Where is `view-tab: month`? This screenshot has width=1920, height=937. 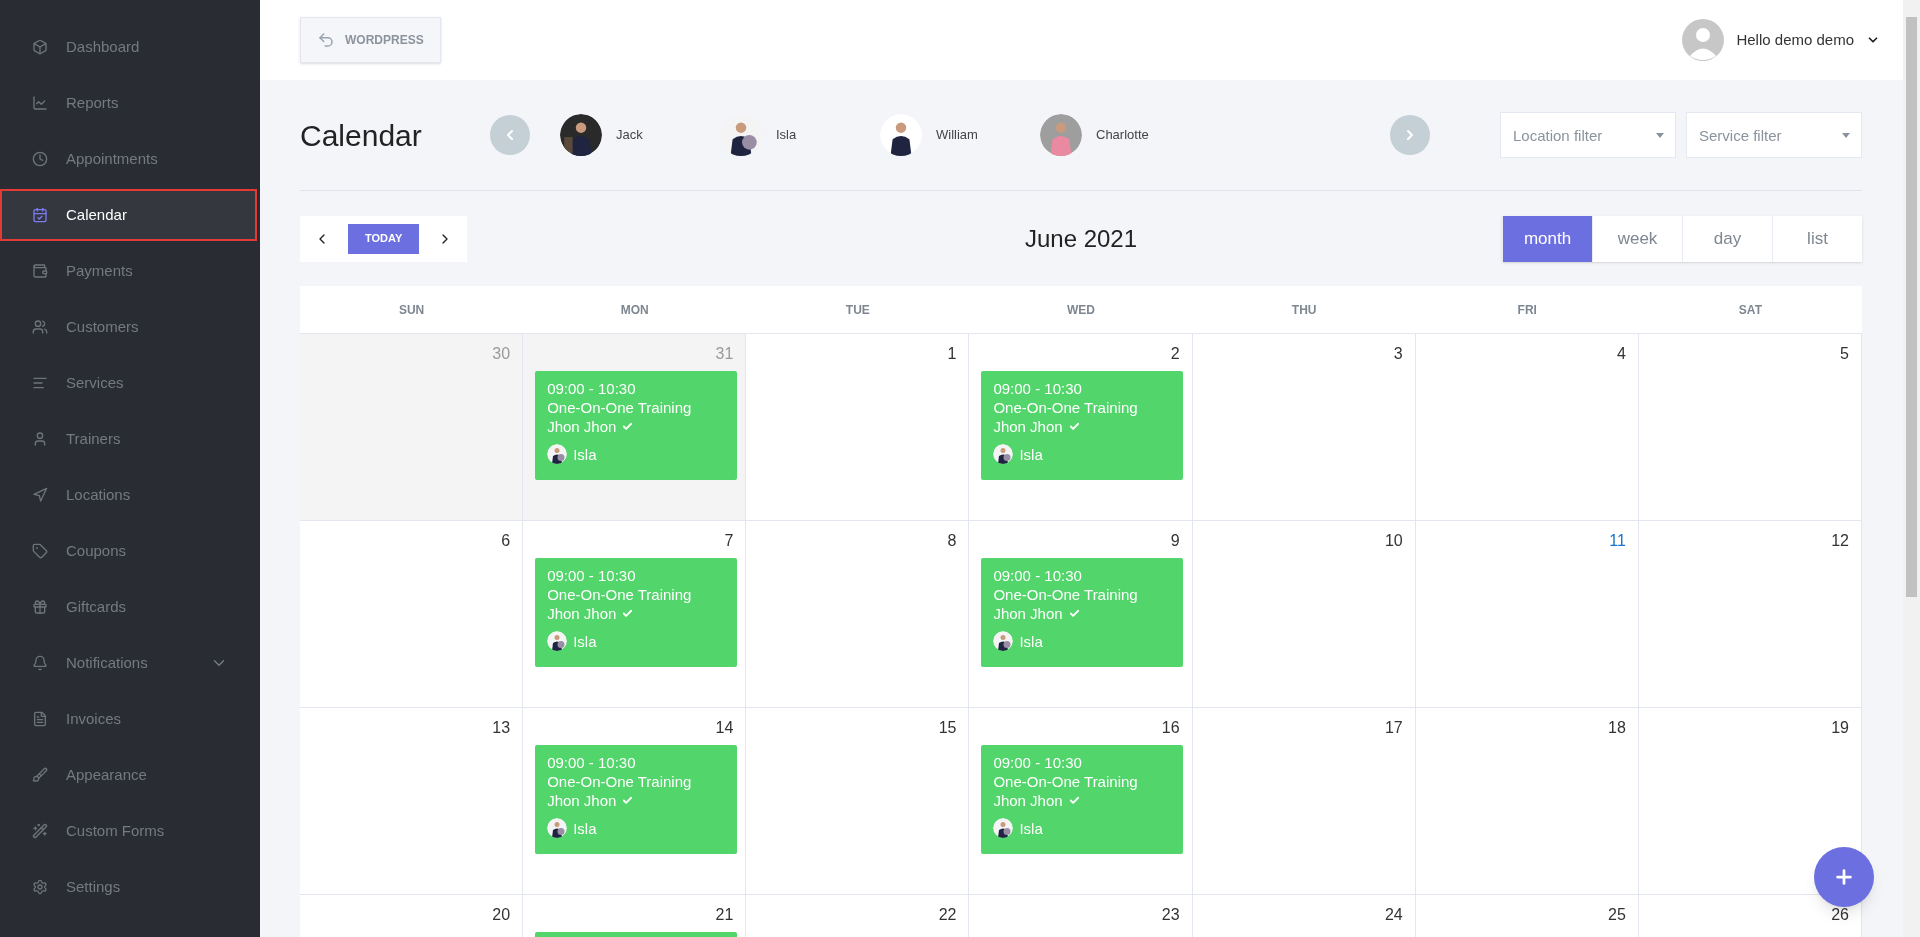 view-tab: month is located at coordinates (1547, 238).